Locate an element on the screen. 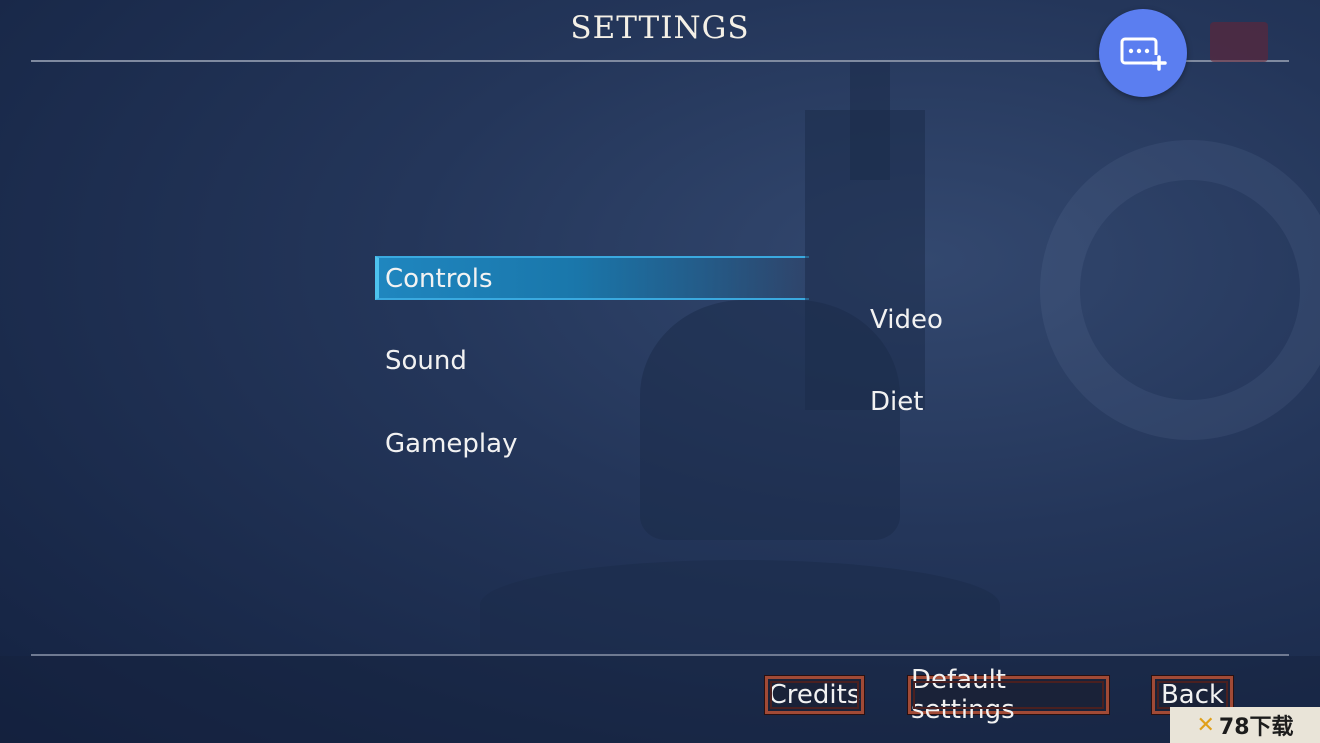  credits-button-label: Credits is located at coordinates (814, 695).